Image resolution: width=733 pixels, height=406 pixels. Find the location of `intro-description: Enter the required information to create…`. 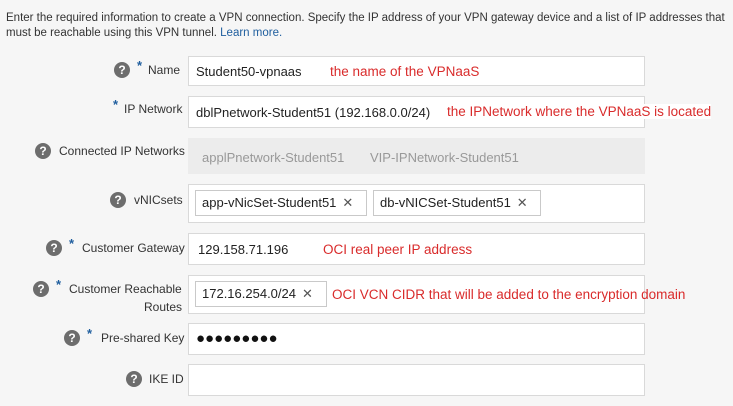

intro-description: Enter the required information to create… is located at coordinates (365, 25).